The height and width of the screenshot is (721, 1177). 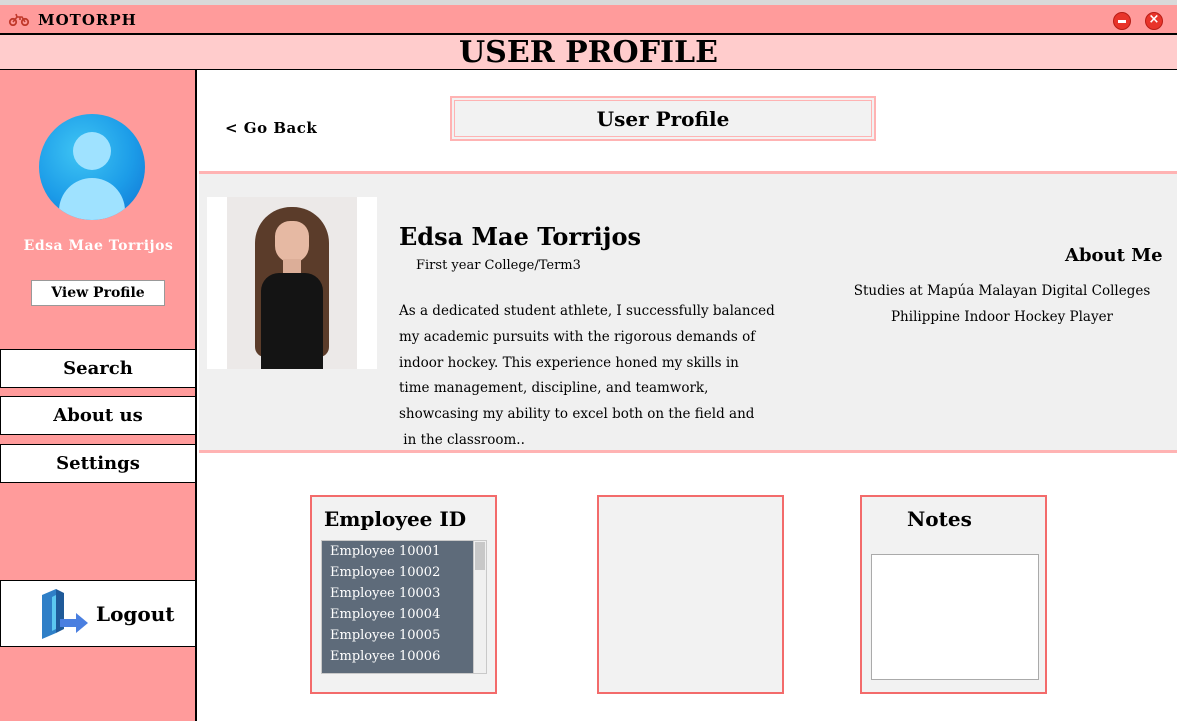 I want to click on list-item: Employee 10003, so click(x=404, y=593).